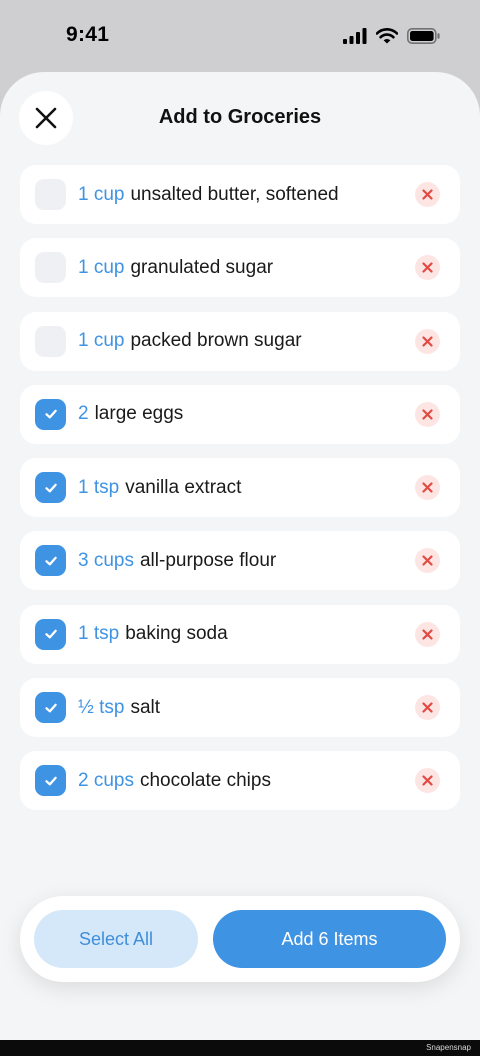 Image resolution: width=480 pixels, height=1056 pixels. What do you see at coordinates (88, 34) in the screenshot?
I see `status-time: 9:41` at bounding box center [88, 34].